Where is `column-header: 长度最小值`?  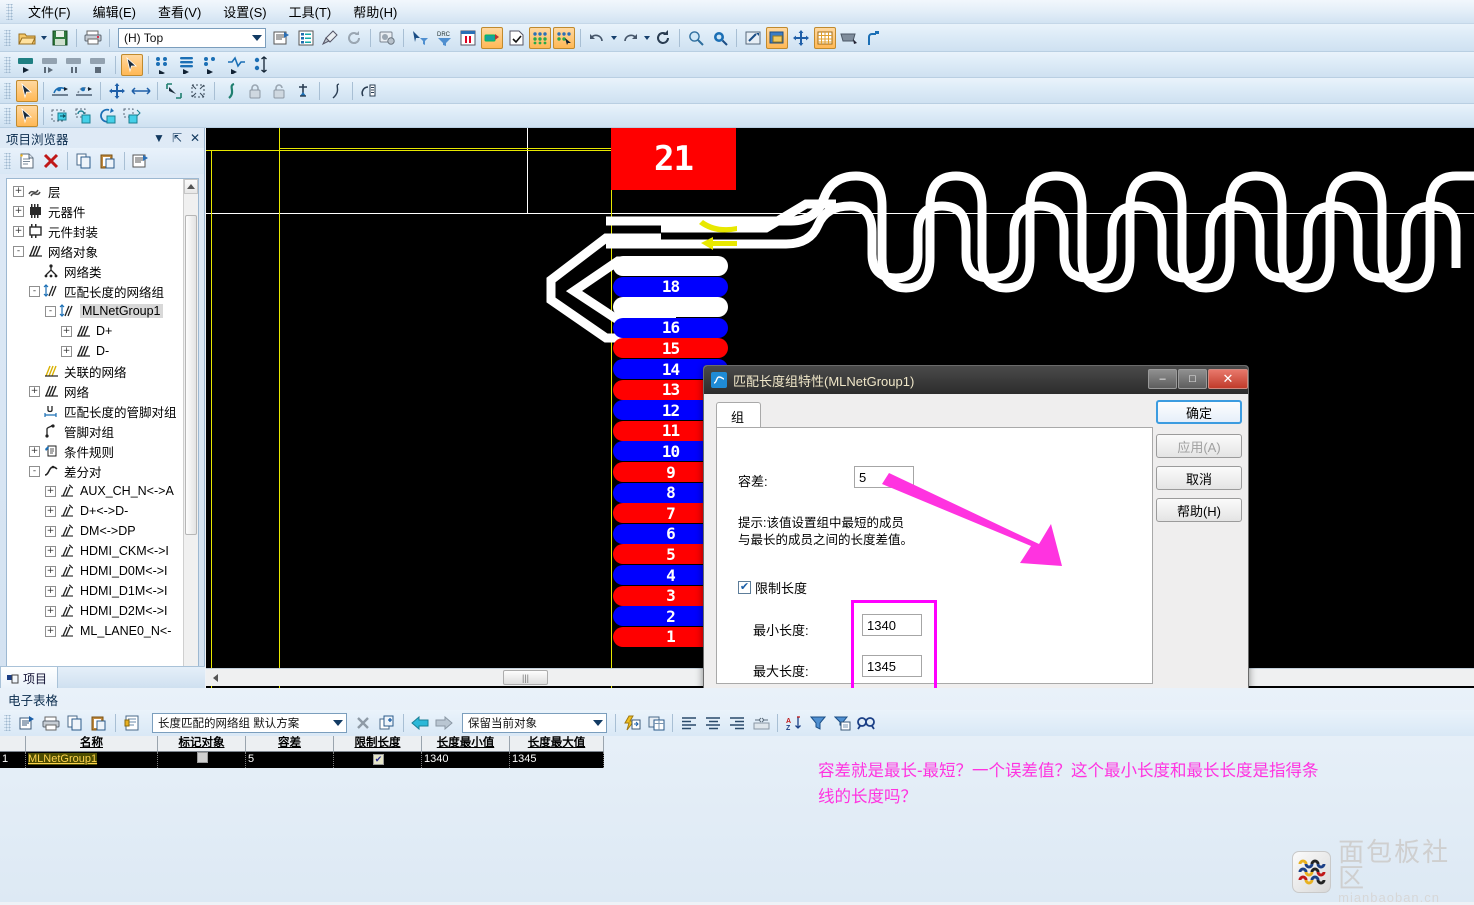 column-header: 长度最小值 is located at coordinates (466, 744).